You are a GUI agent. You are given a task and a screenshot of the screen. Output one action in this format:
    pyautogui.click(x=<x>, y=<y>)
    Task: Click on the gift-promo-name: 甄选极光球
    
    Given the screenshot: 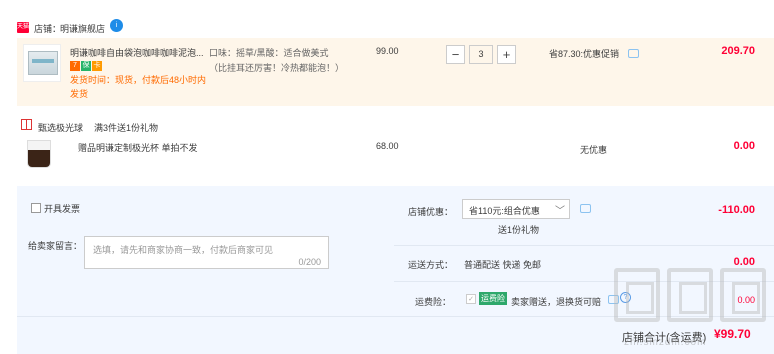 What is the action you would take?
    pyautogui.click(x=61, y=128)
    